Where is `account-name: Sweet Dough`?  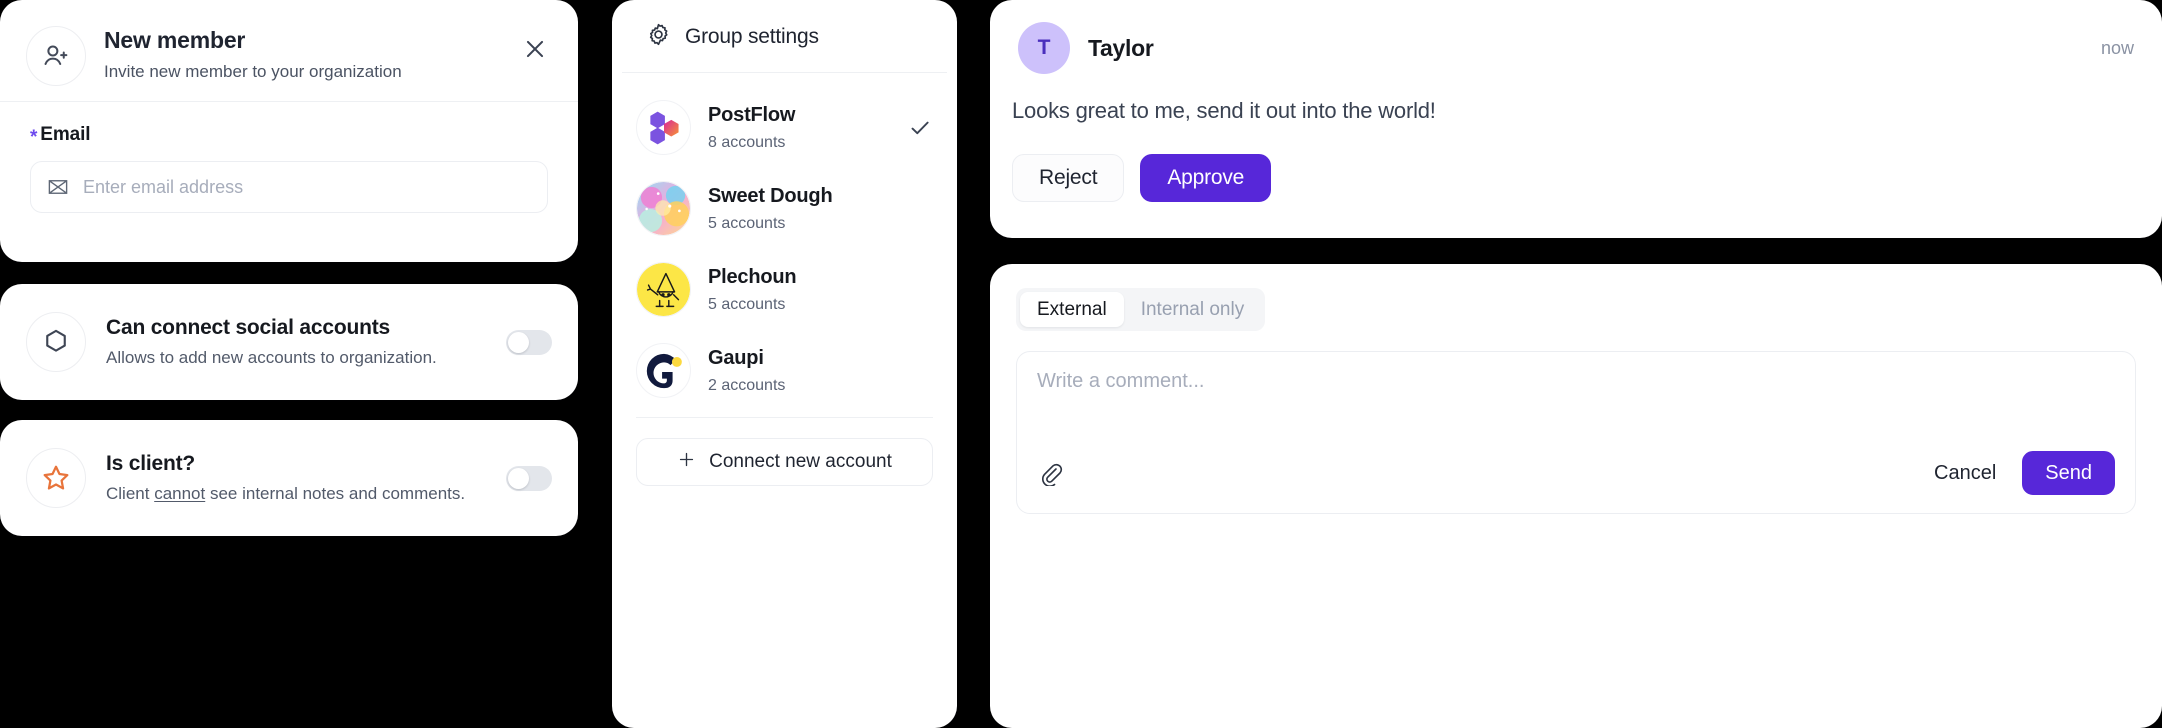
account-name: Sweet Dough is located at coordinates (770, 195).